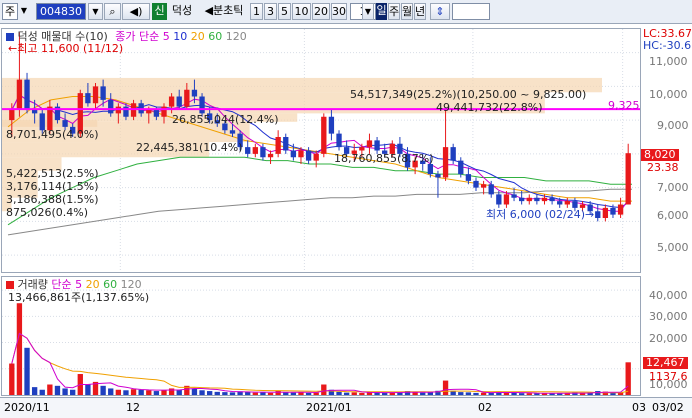  What do you see at coordinates (256, 11) in the screenshot?
I see `period-button-1: 1` at bounding box center [256, 11].